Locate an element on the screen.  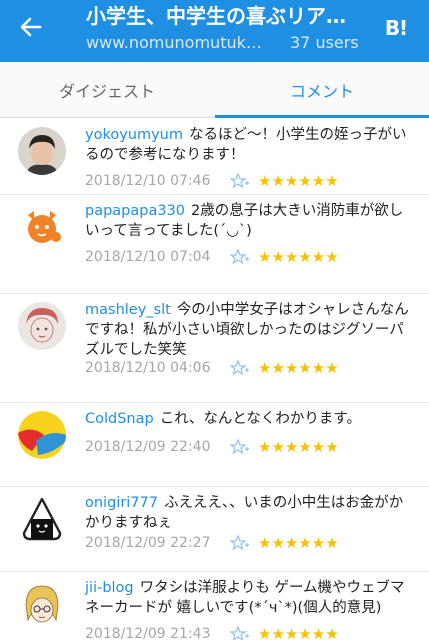
comment-username: ColdSnap is located at coordinates (119, 419).